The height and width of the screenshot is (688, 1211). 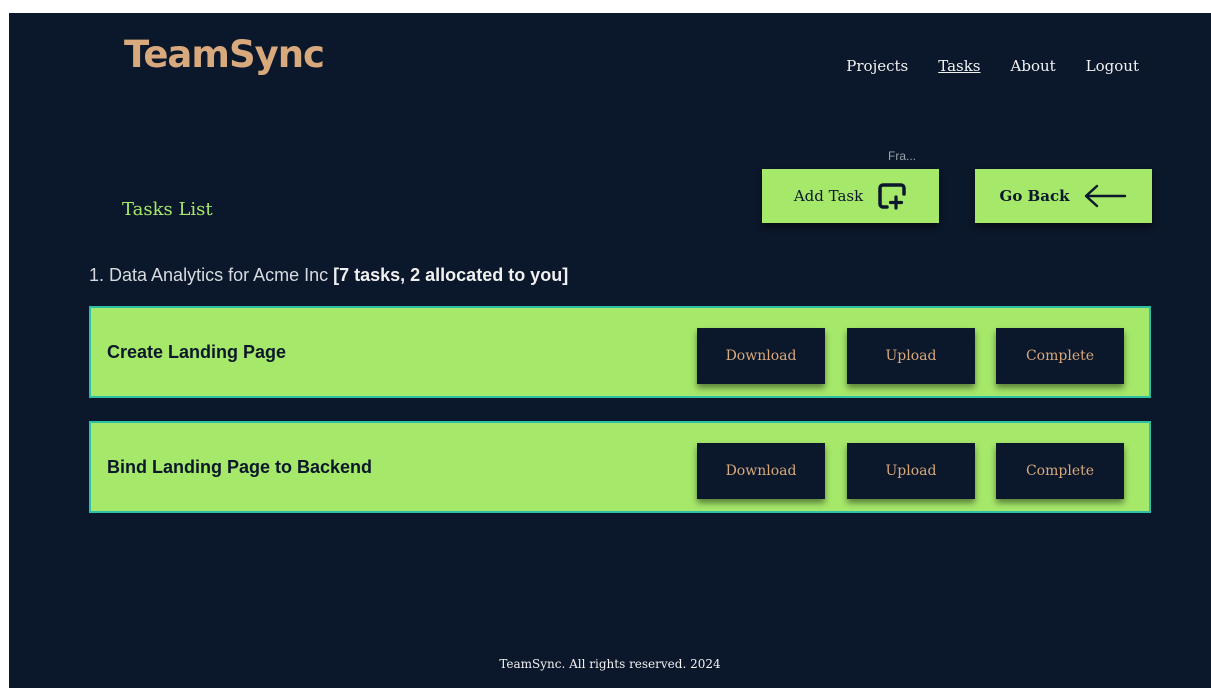 I want to click on add-square-icon, so click(x=892, y=196).